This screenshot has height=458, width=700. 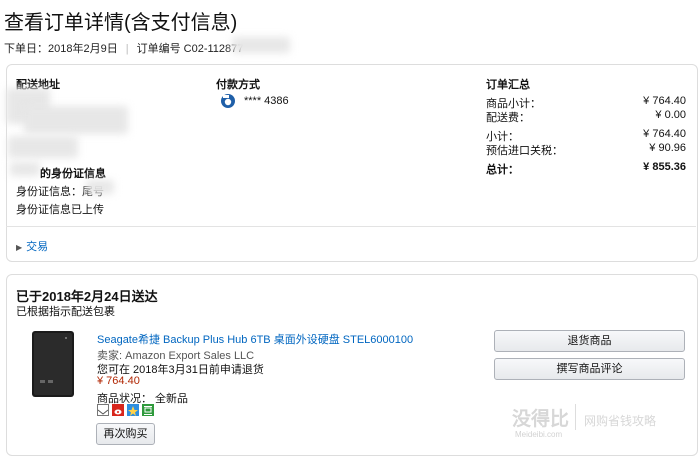 What do you see at coordinates (266, 101) in the screenshot?
I see `card-number: **** 4386` at bounding box center [266, 101].